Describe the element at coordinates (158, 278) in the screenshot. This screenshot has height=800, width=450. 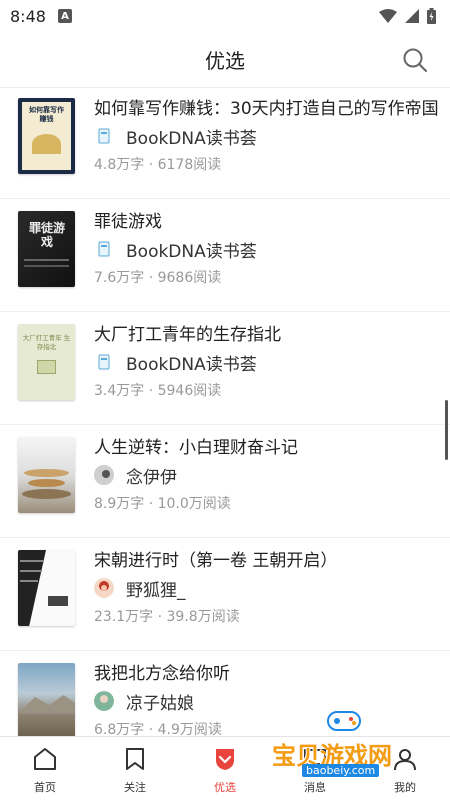
I see `book-stats: 7.6万字 · 9686阅读` at that location.